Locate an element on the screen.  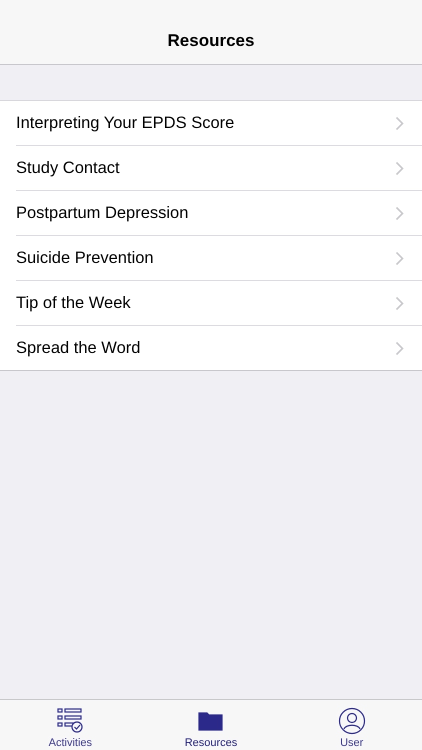
resource-row: Postpartum Depression is located at coordinates (219, 213).